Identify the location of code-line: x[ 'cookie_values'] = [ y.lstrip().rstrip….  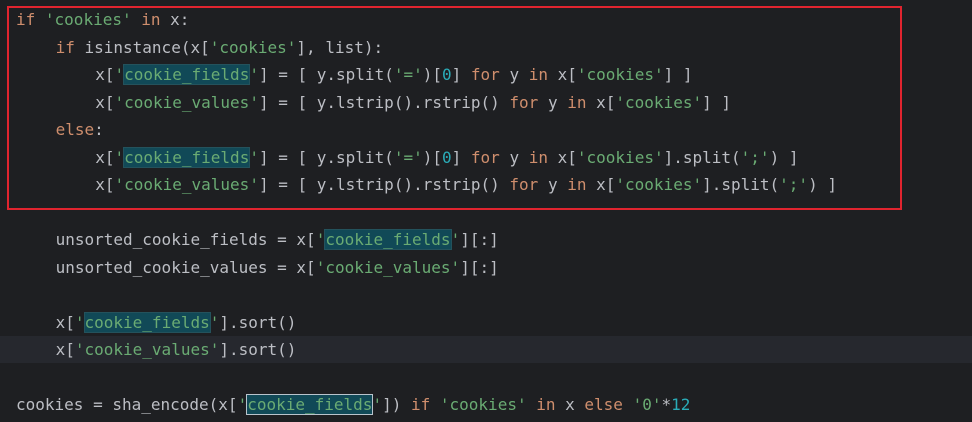
(486, 184).